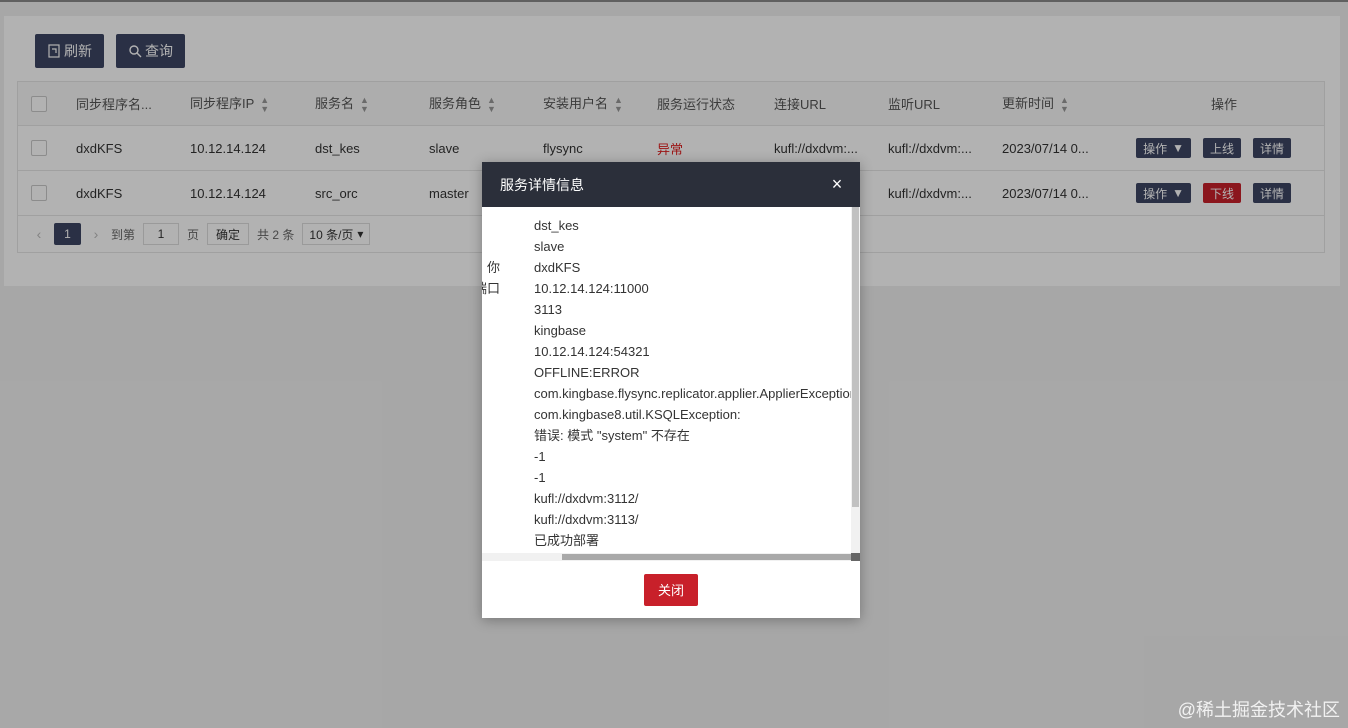  Describe the element at coordinates (837, 184) in the screenshot. I see `close-icon: ×` at that location.